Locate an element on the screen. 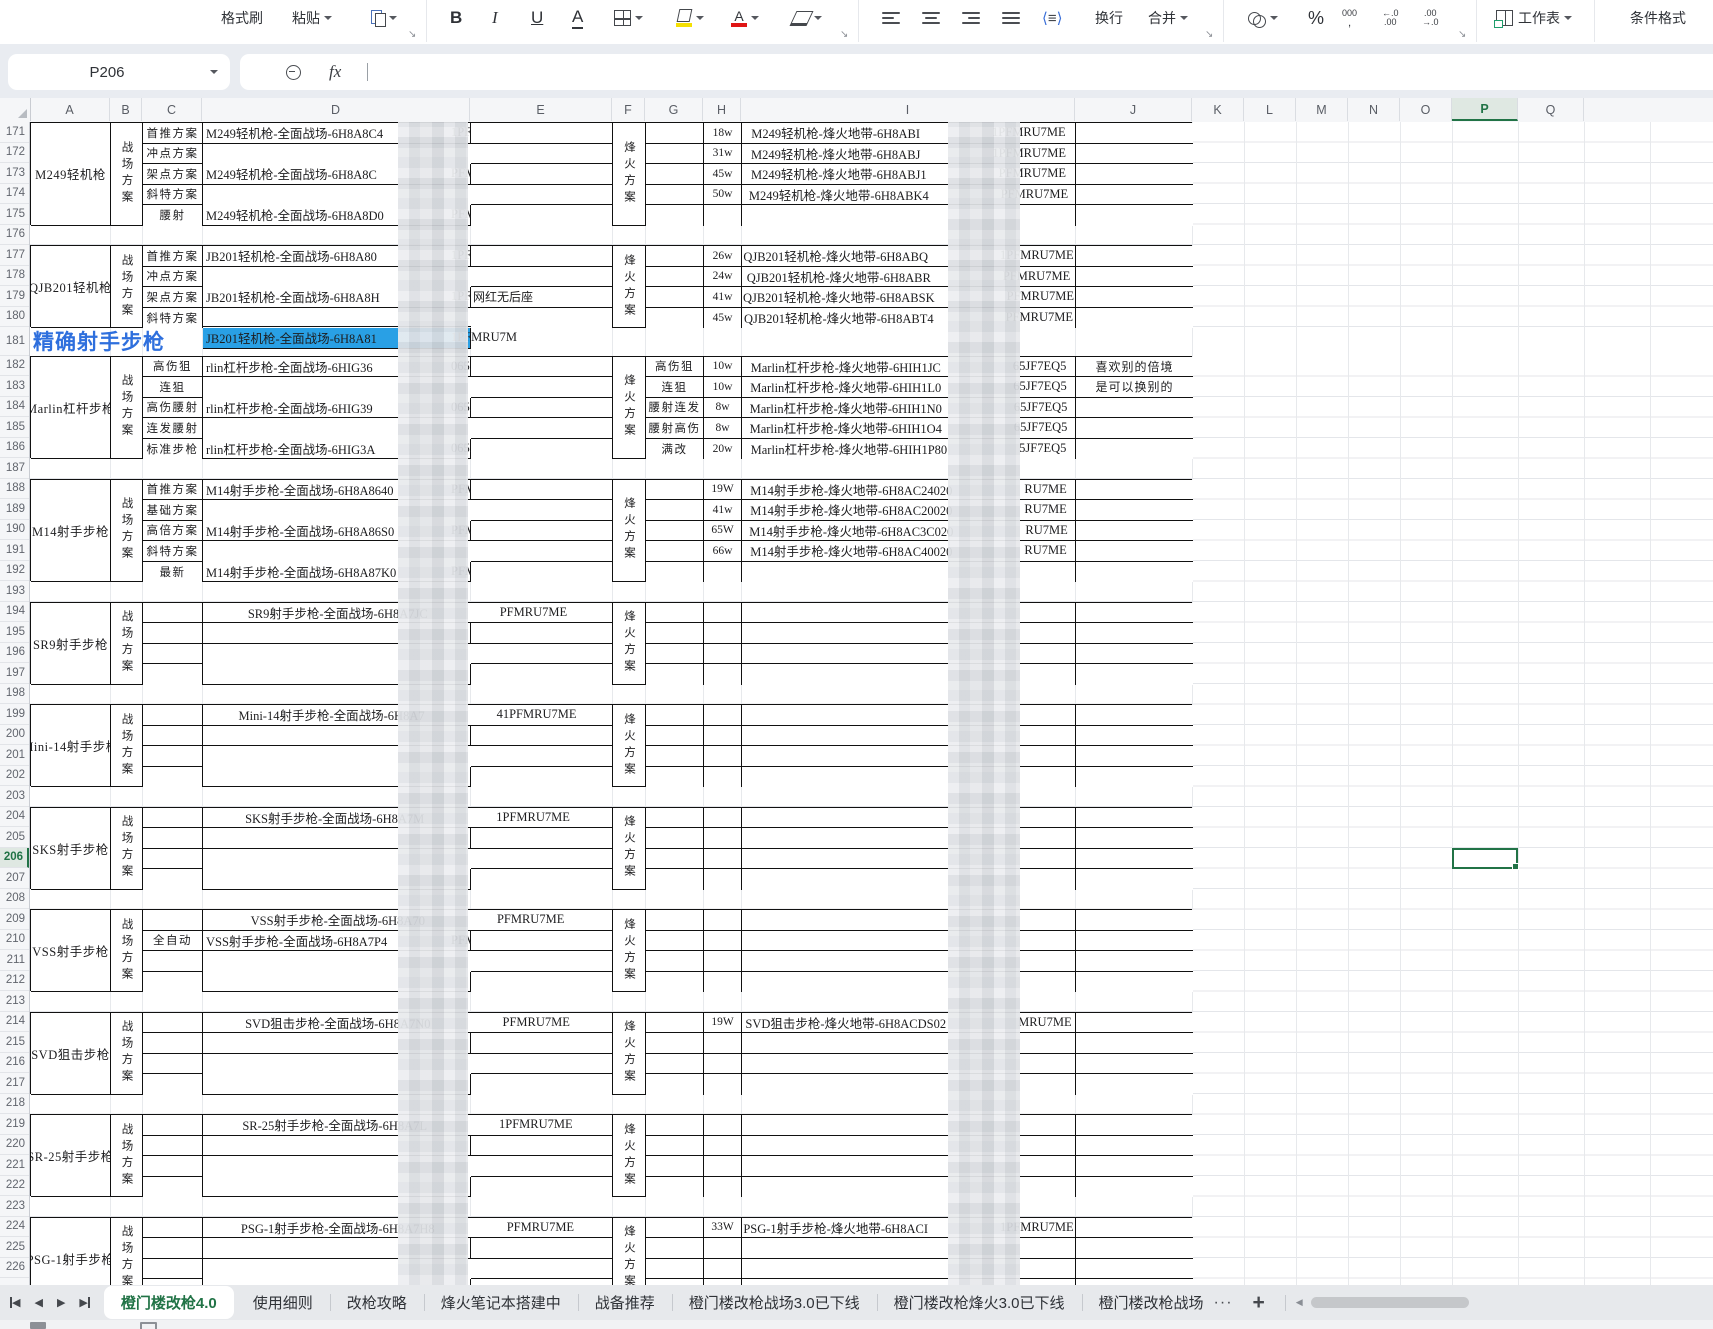 The width and height of the screenshot is (1713, 1329). cell-H191: 66w is located at coordinates (723, 551).